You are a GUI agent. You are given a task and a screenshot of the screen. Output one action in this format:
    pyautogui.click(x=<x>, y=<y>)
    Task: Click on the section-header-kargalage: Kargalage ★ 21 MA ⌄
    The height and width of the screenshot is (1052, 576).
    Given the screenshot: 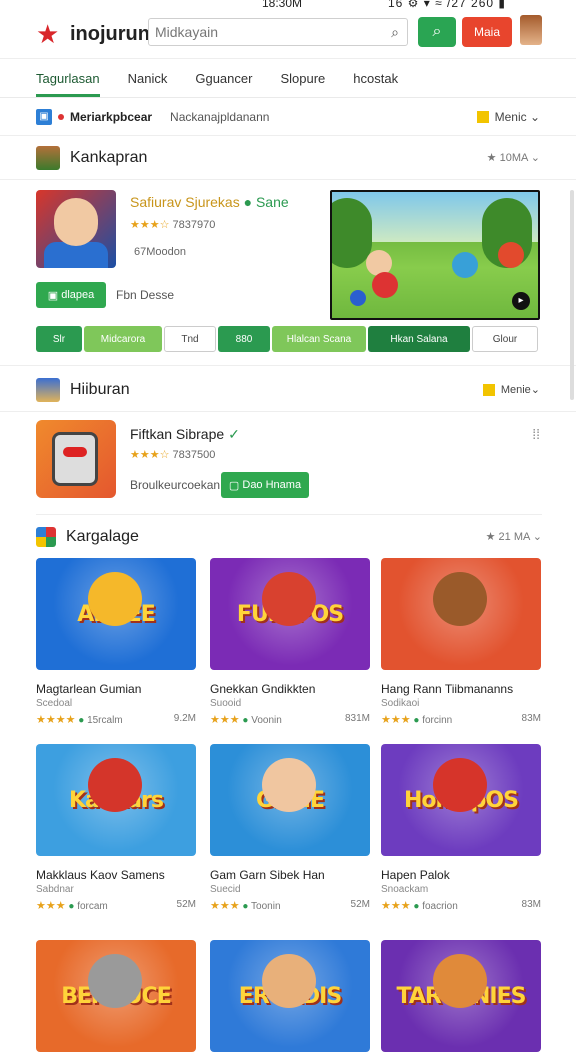 What is the action you would take?
    pyautogui.click(x=289, y=536)
    